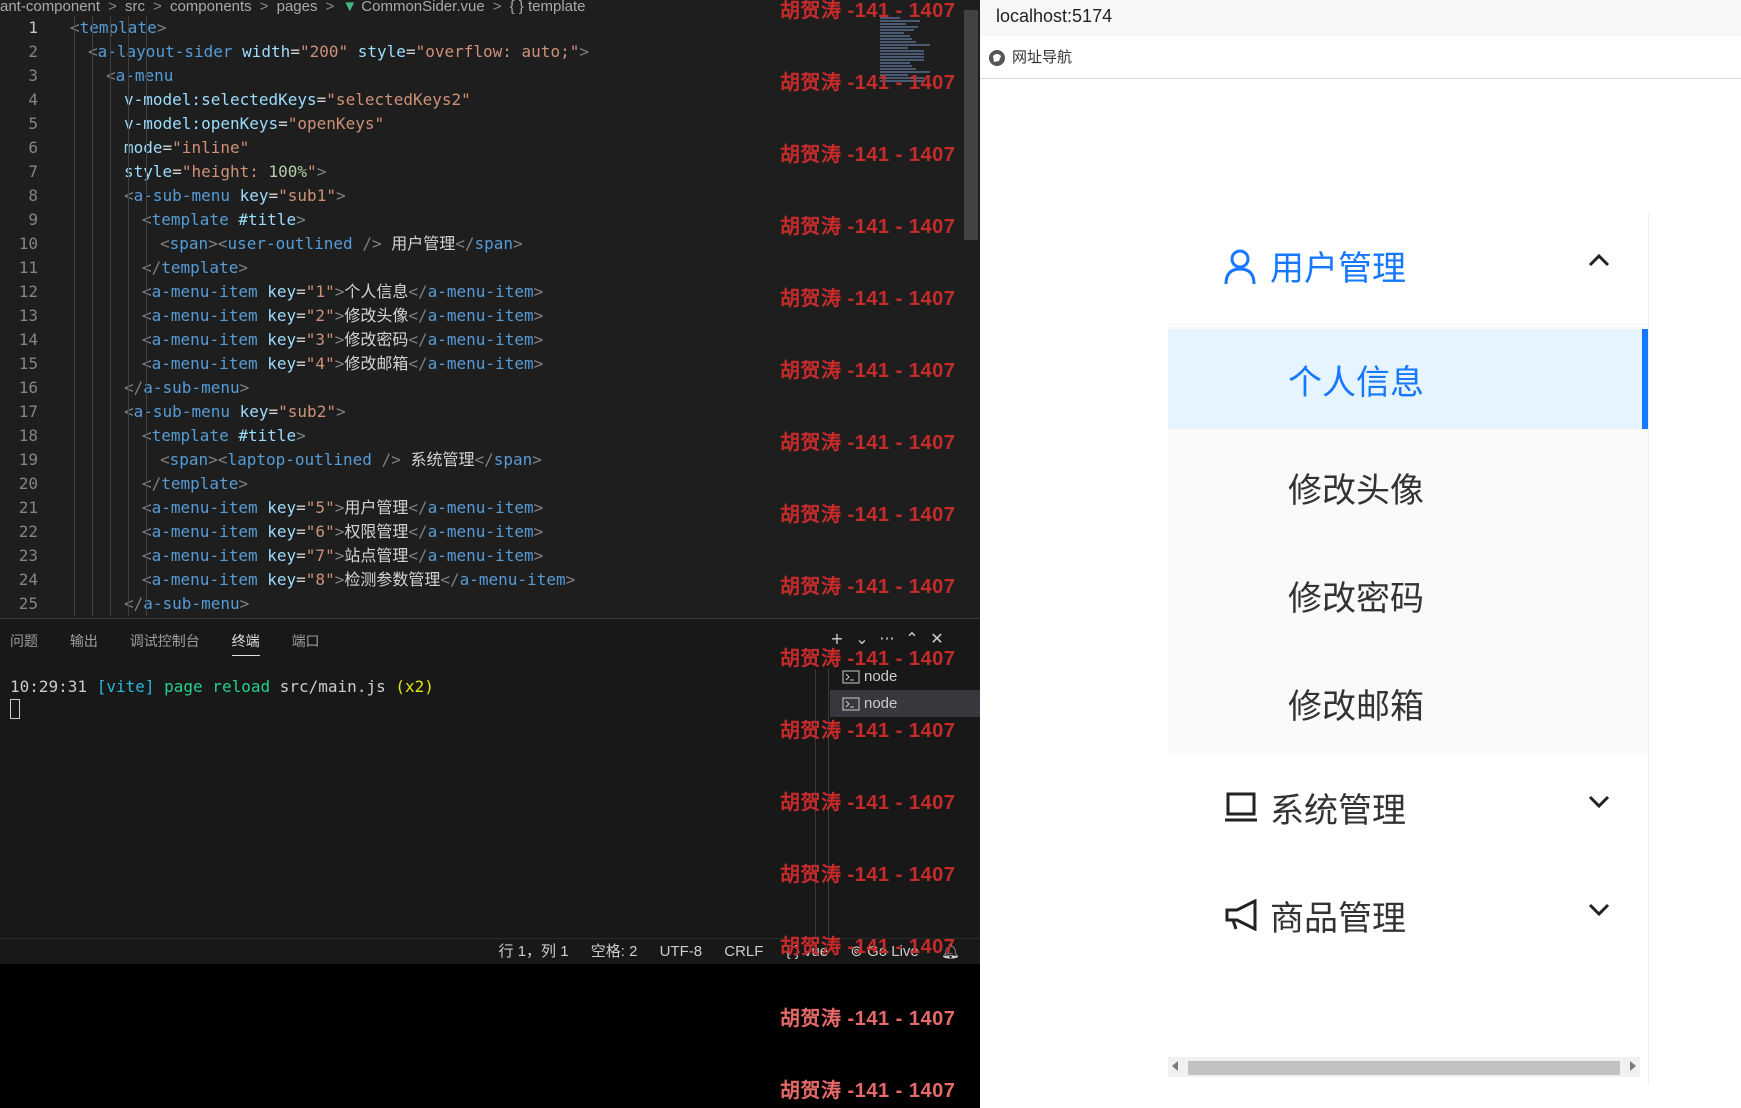 Image resolution: width=1741 pixels, height=1108 pixels. What do you see at coordinates (1338, 269) in the screenshot?
I see `submenu-label: 用户管理` at bounding box center [1338, 269].